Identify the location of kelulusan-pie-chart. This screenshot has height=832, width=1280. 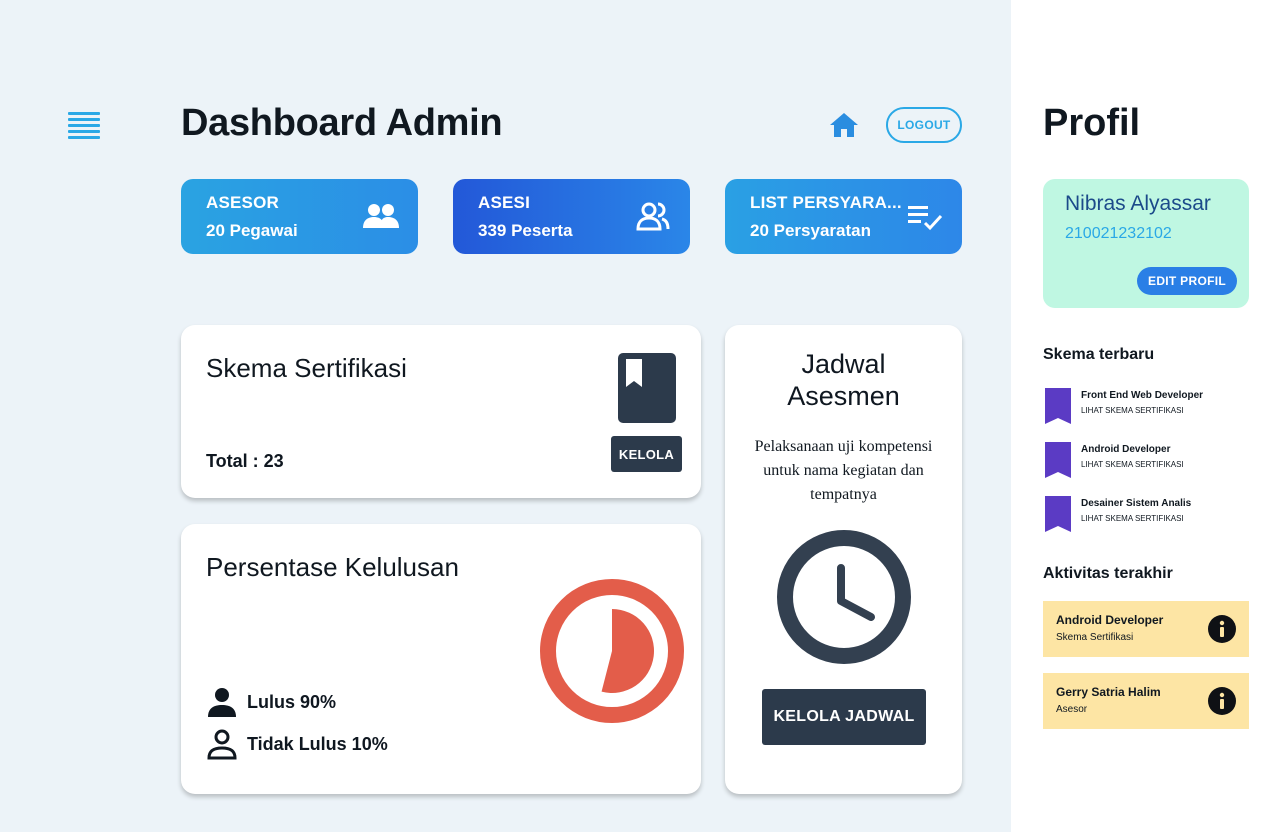
(612, 651).